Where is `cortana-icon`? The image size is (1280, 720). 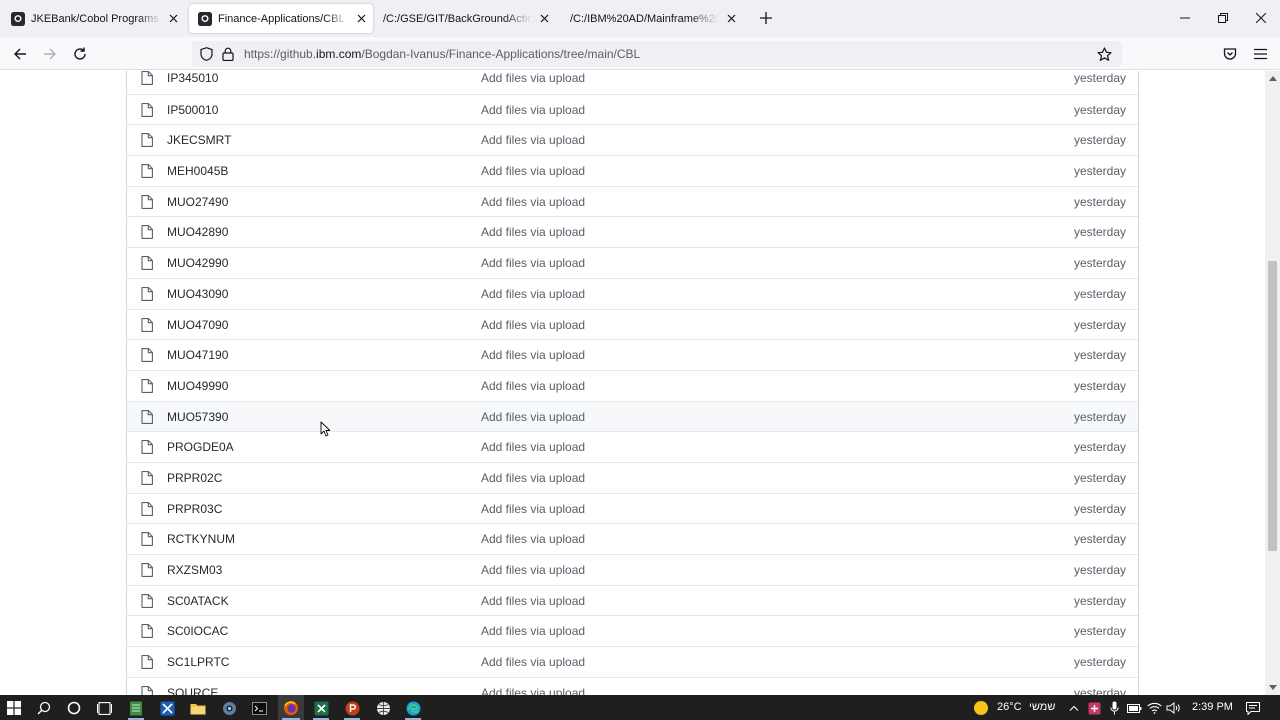
cortana-icon is located at coordinates (74, 708).